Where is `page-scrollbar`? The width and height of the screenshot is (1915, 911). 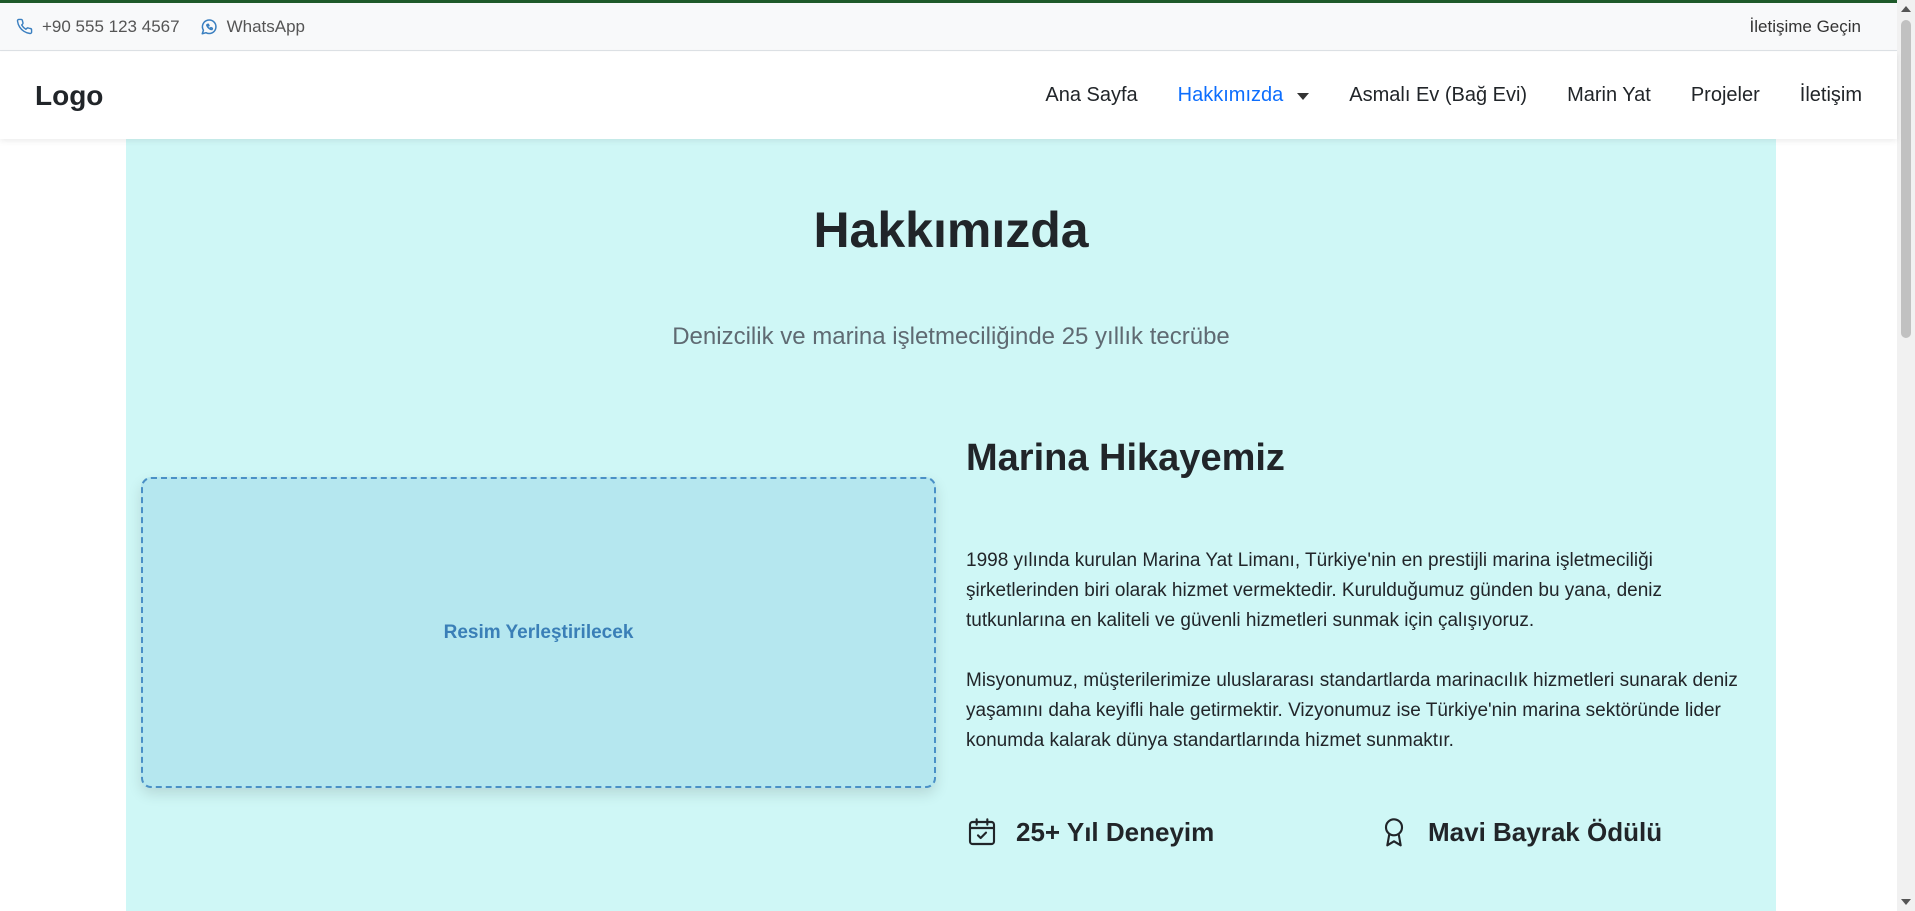 page-scrollbar is located at coordinates (1906, 455).